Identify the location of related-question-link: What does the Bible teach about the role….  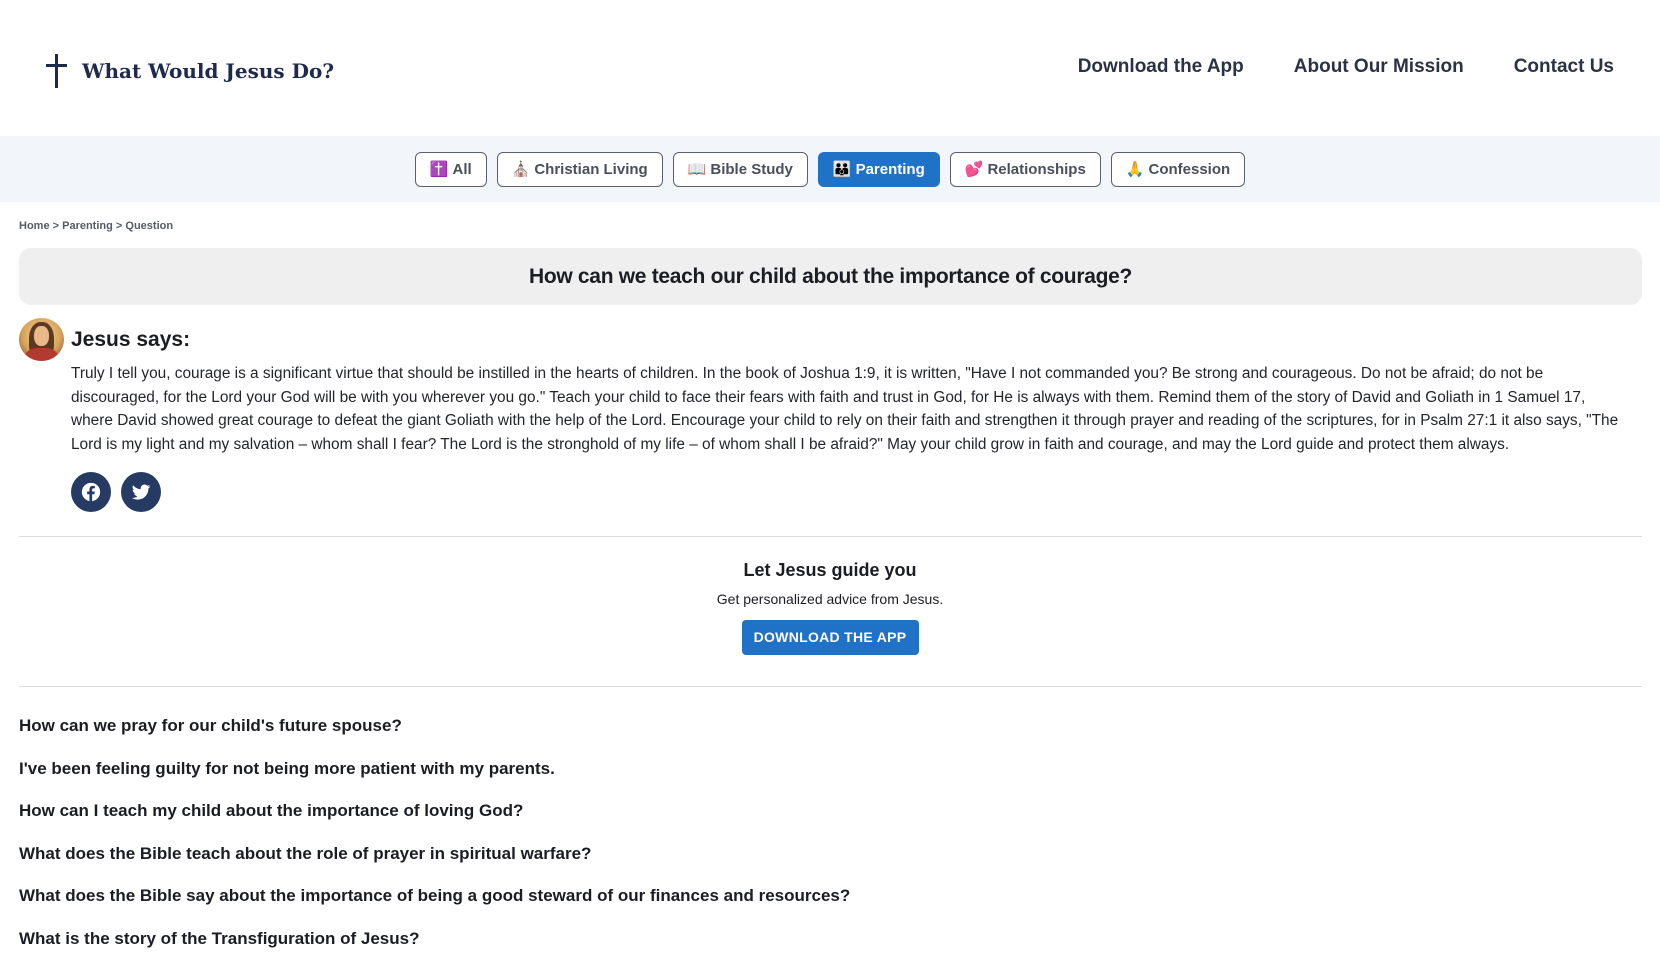
(434, 865).